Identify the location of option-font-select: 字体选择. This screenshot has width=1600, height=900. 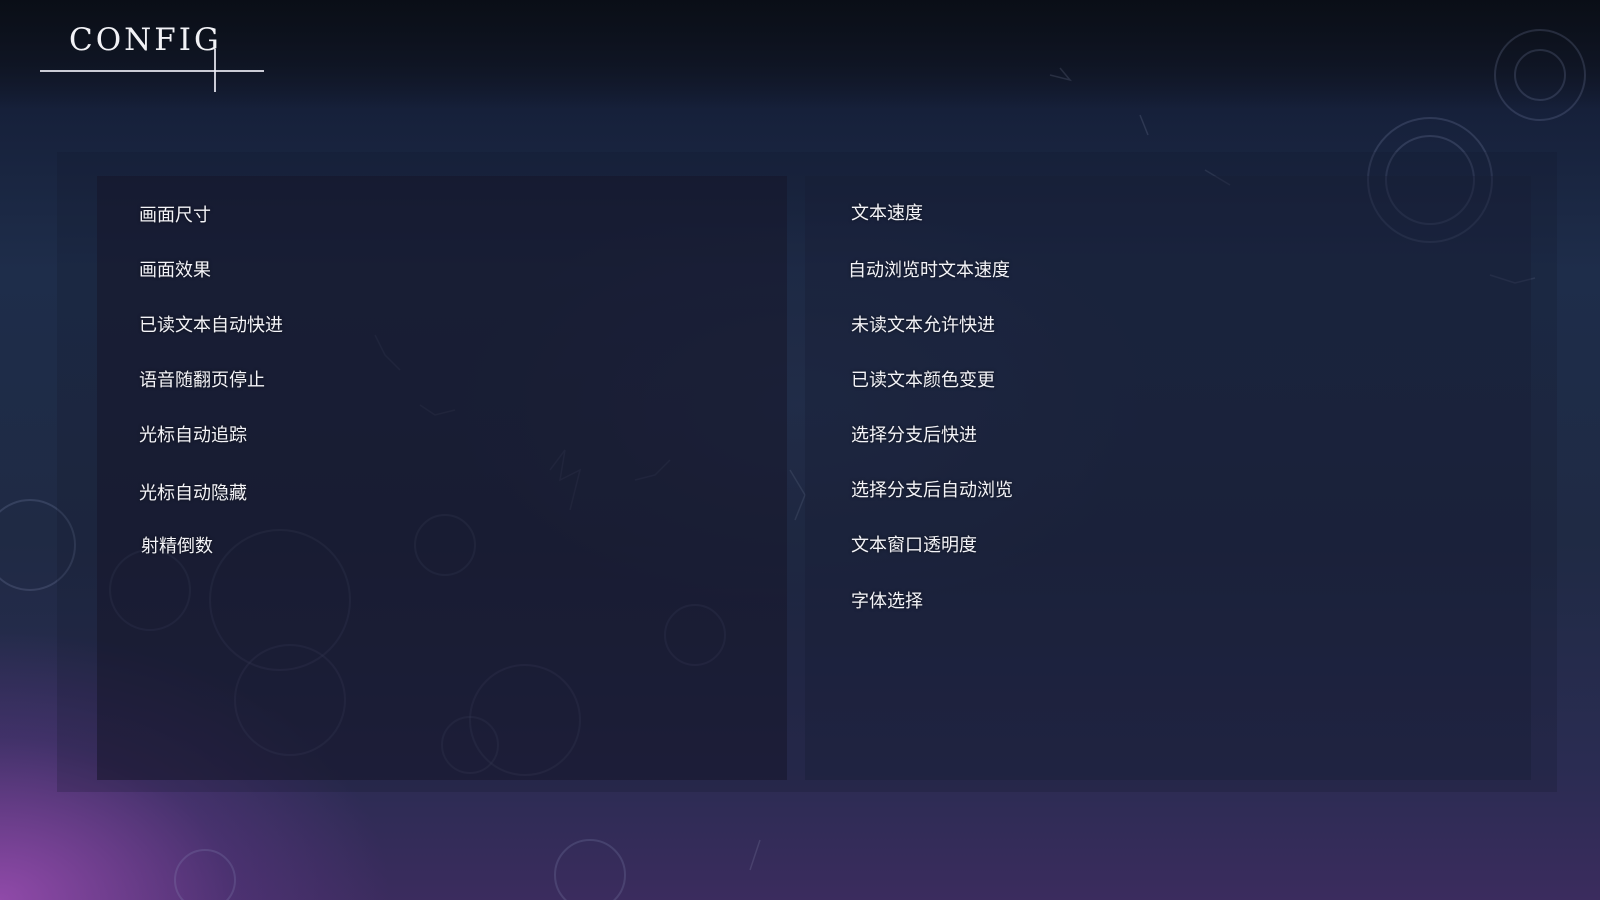
(887, 600).